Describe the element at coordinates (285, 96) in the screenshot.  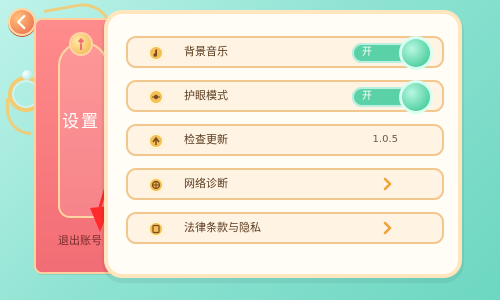
I see `setting-row-eye-care: 护眼模式 开` at that location.